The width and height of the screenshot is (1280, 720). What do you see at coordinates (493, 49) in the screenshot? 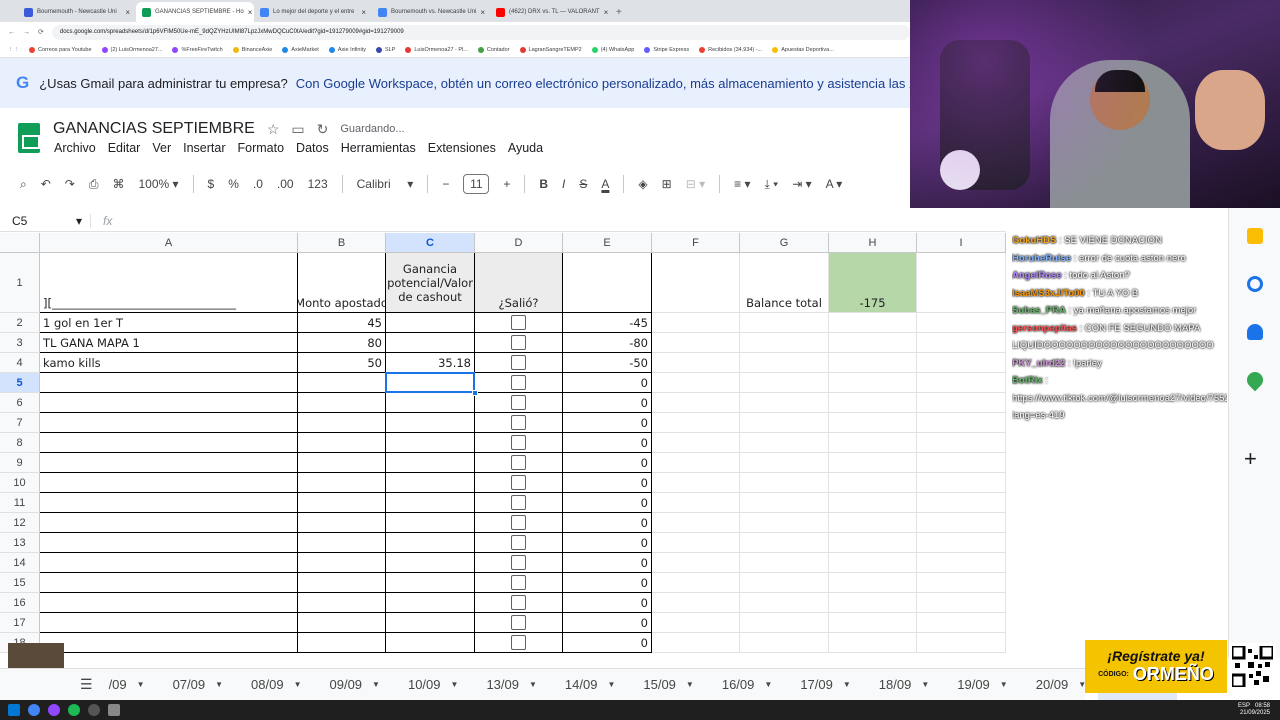
I see `bookmark-item: Contador` at bounding box center [493, 49].